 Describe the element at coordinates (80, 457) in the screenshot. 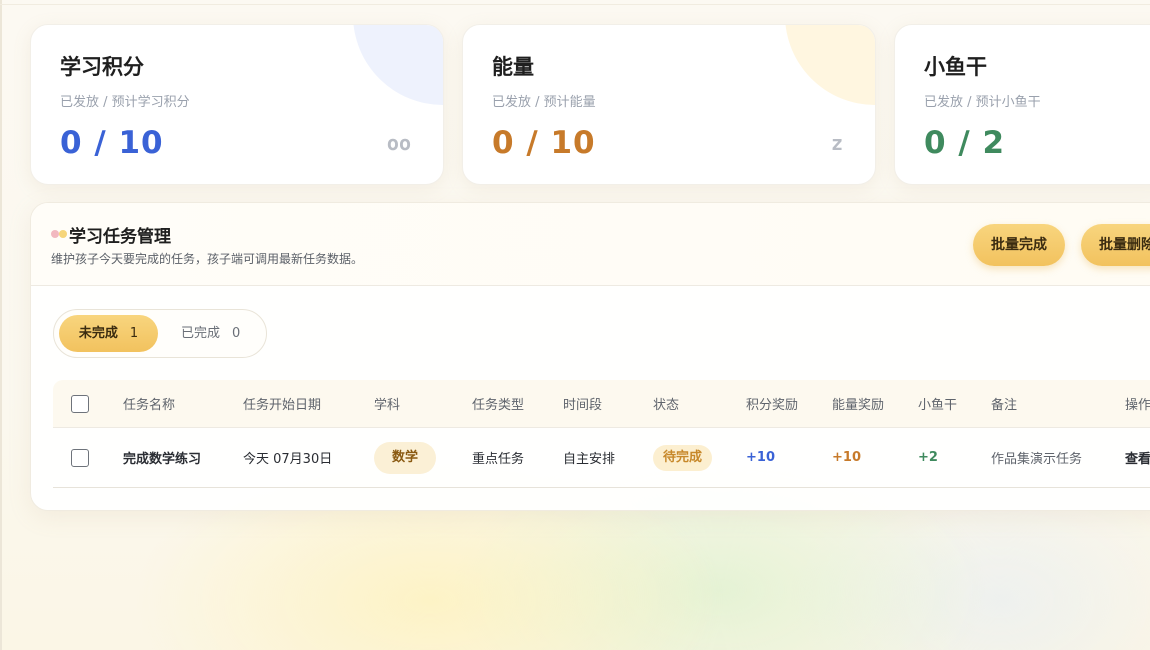

I see `row-checkbox` at that location.